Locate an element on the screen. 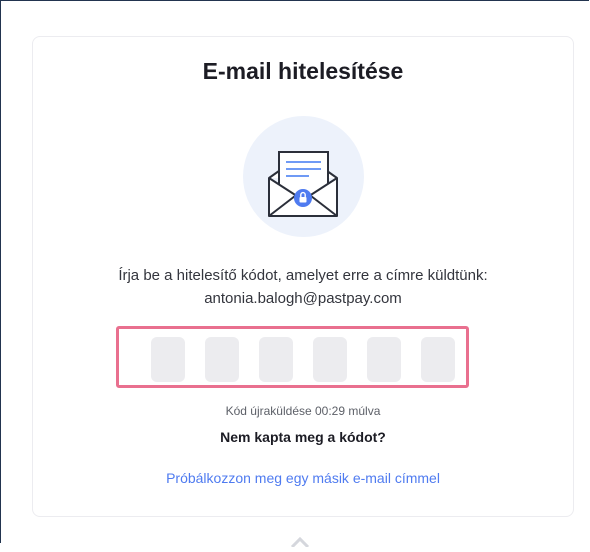 This screenshot has width=590, height=552. logo-partial is located at coordinates (300, 541).